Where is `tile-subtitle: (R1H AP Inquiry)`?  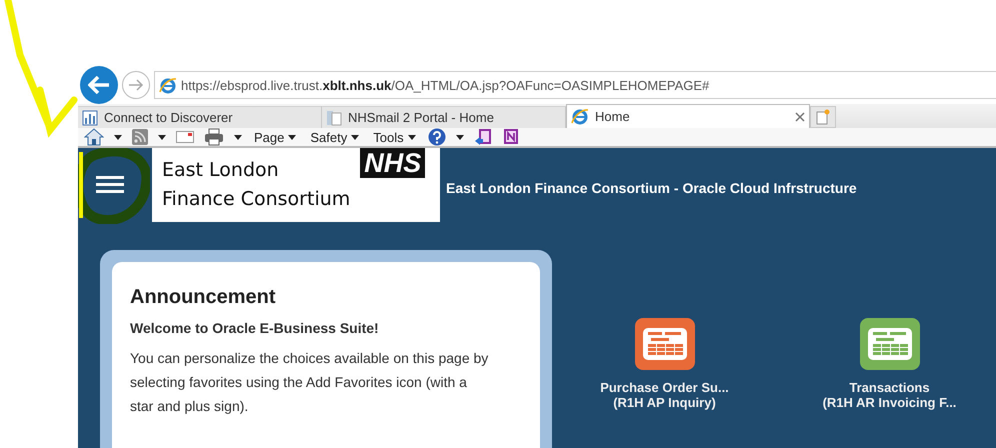
tile-subtitle: (R1H AP Inquiry) is located at coordinates (664, 402).